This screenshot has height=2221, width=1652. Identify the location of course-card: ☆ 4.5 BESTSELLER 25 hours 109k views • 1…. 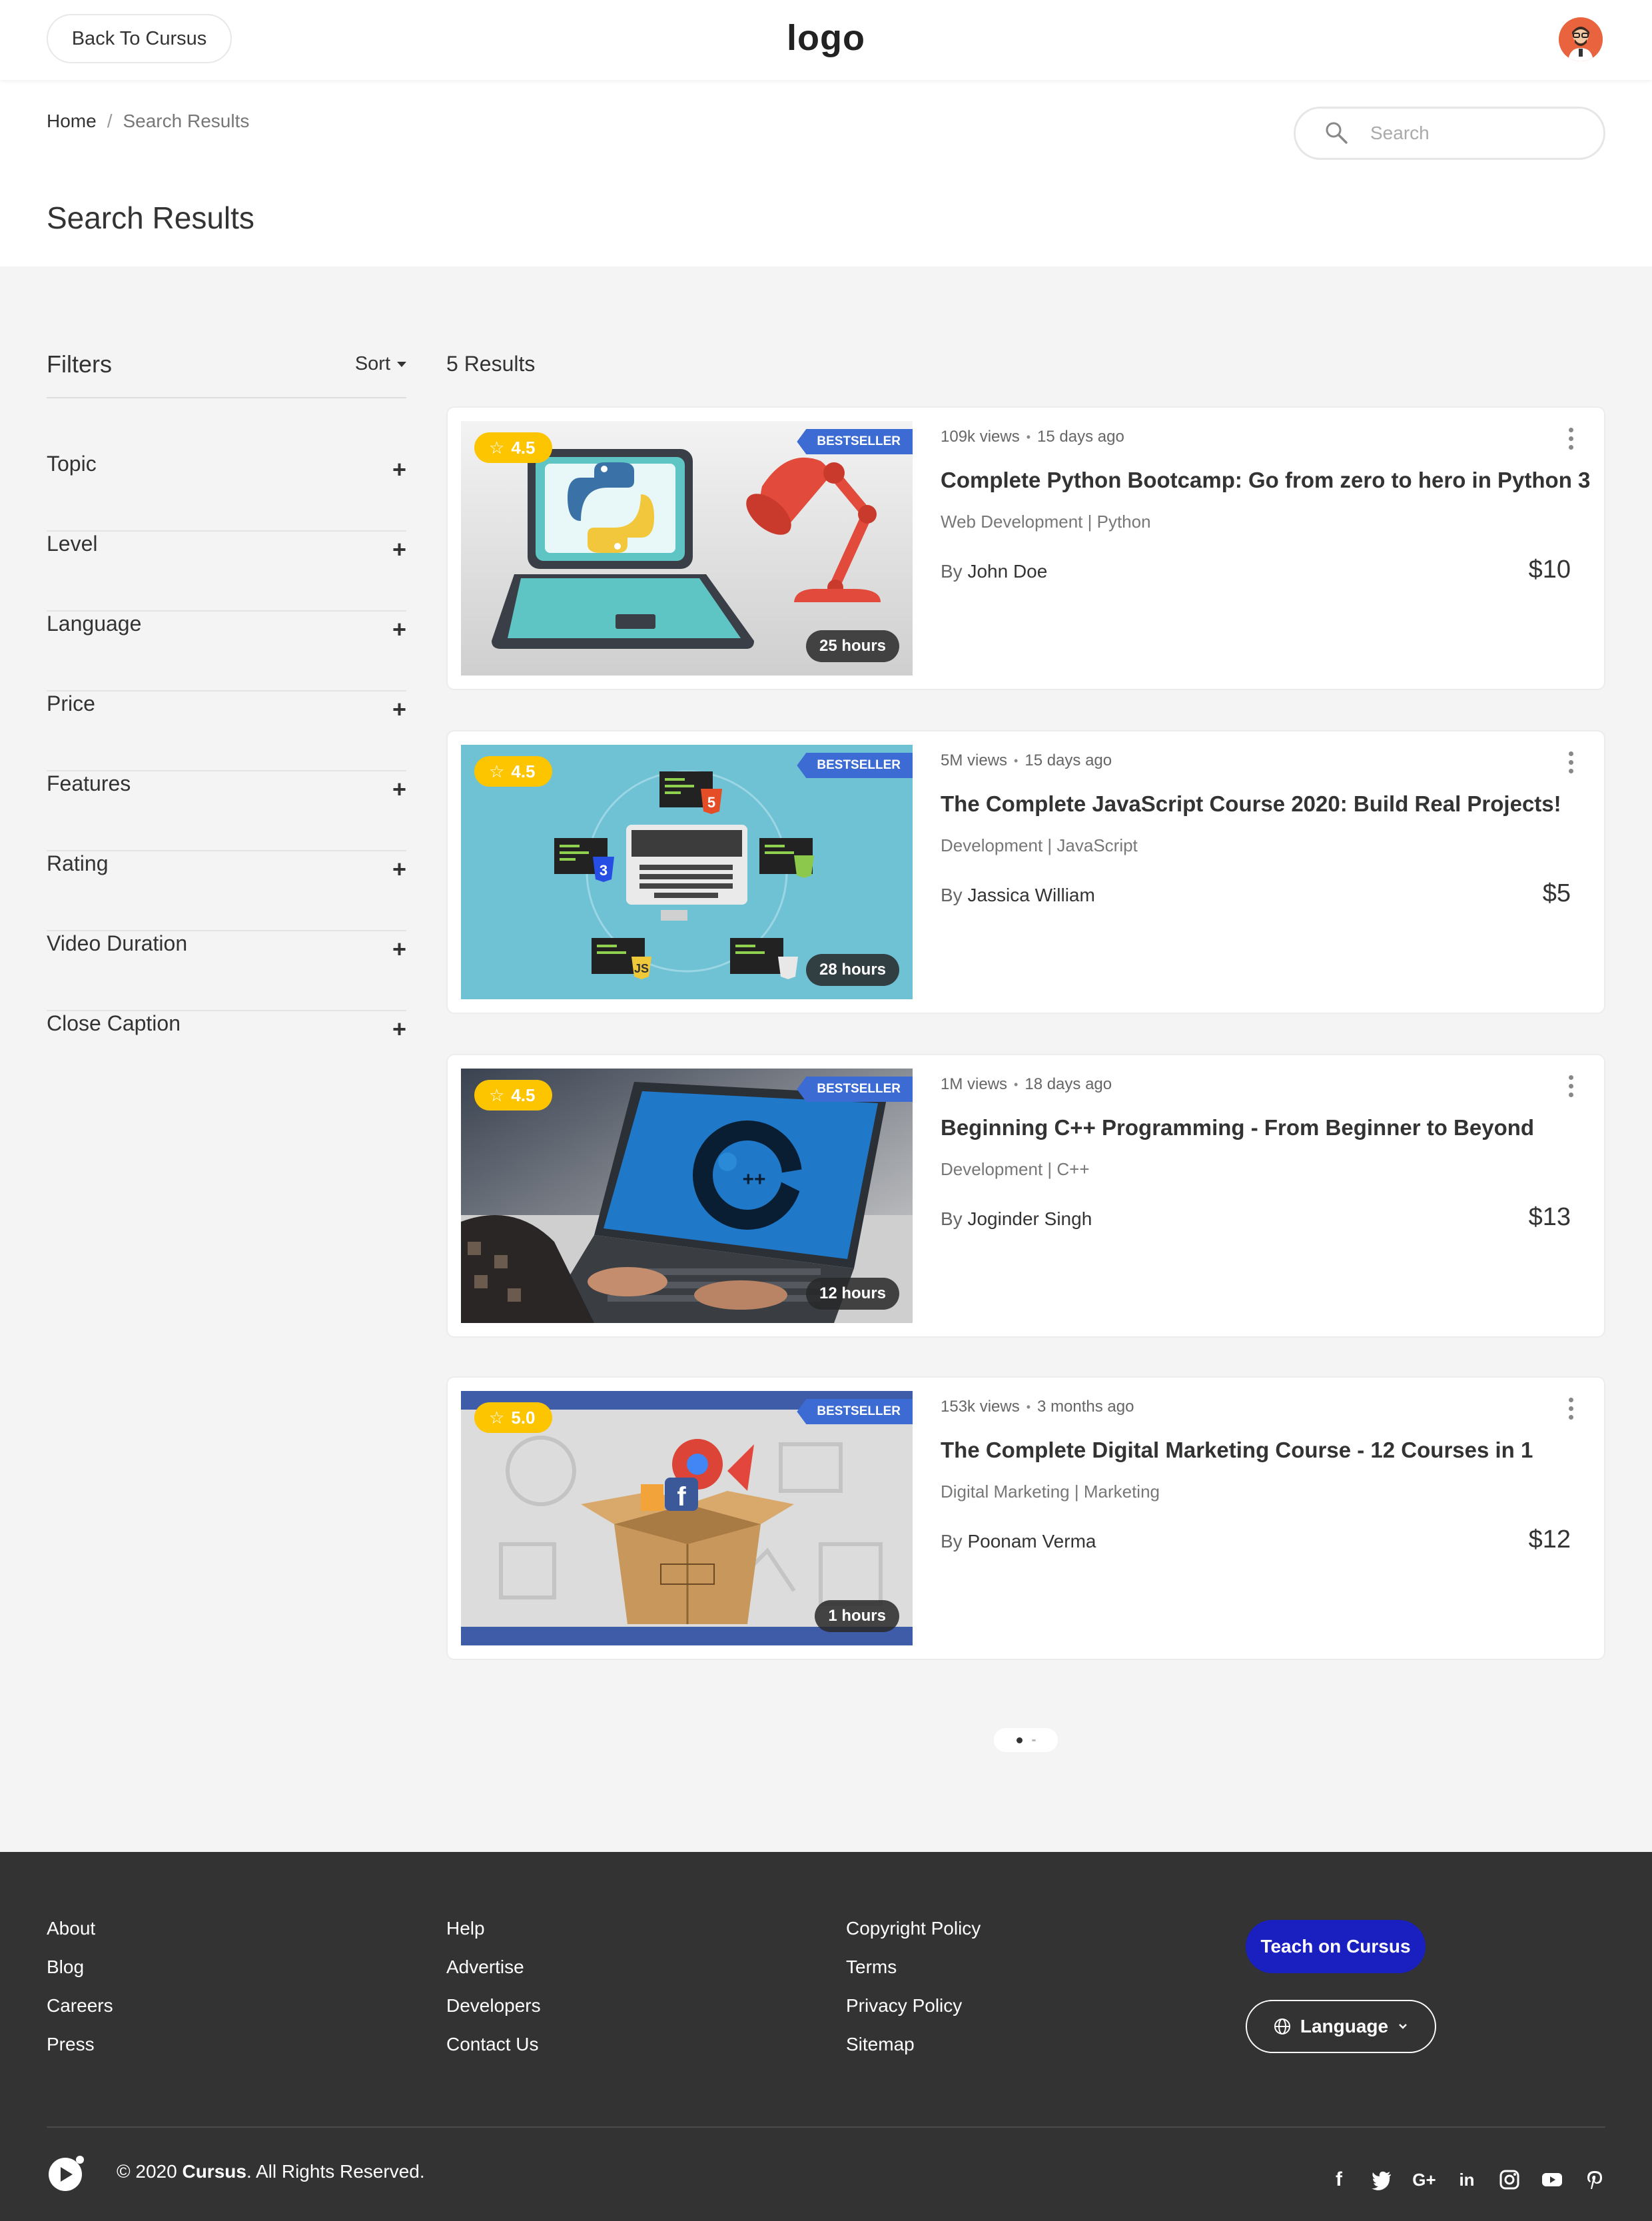
(1025, 548).